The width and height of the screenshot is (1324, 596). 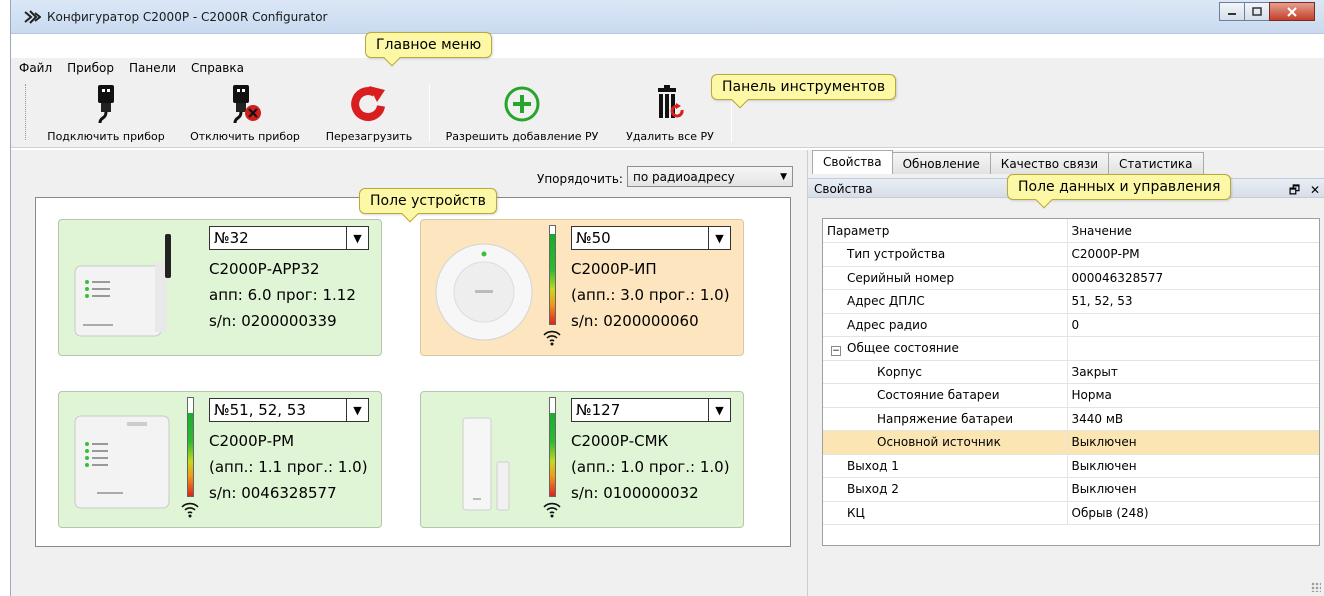 I want to click on sort-select: по радиоадресу ▼, so click(x=710, y=176).